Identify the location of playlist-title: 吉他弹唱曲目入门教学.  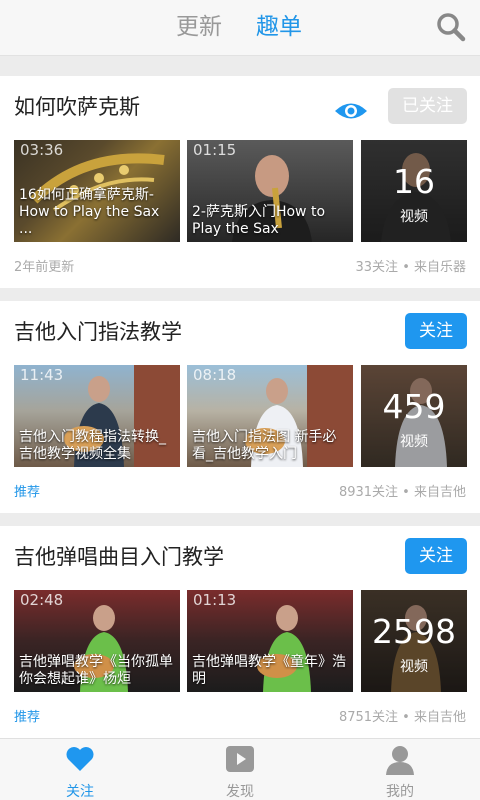
(119, 557).